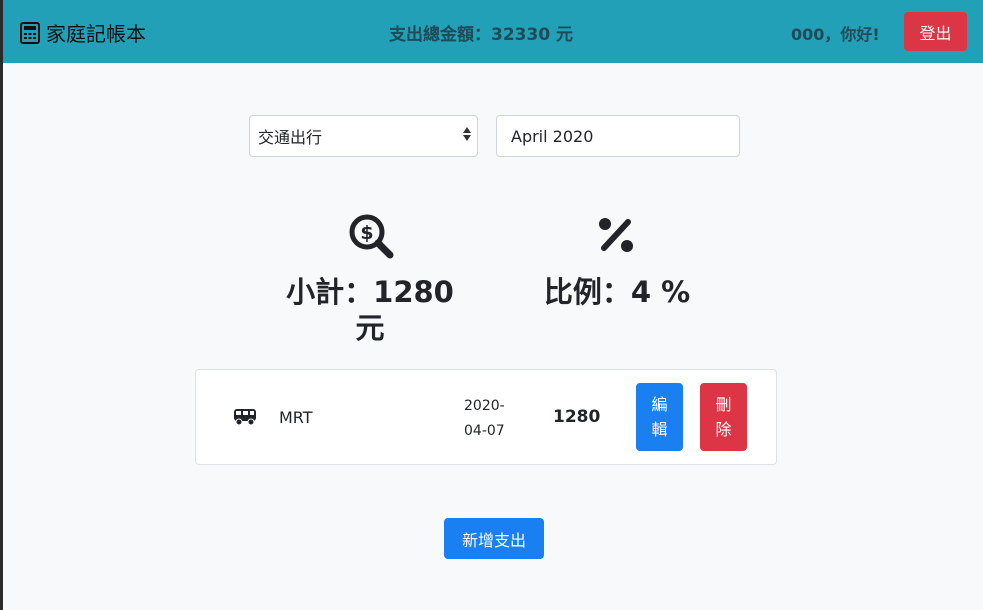  I want to click on delete-button: 刪除, so click(723, 417).